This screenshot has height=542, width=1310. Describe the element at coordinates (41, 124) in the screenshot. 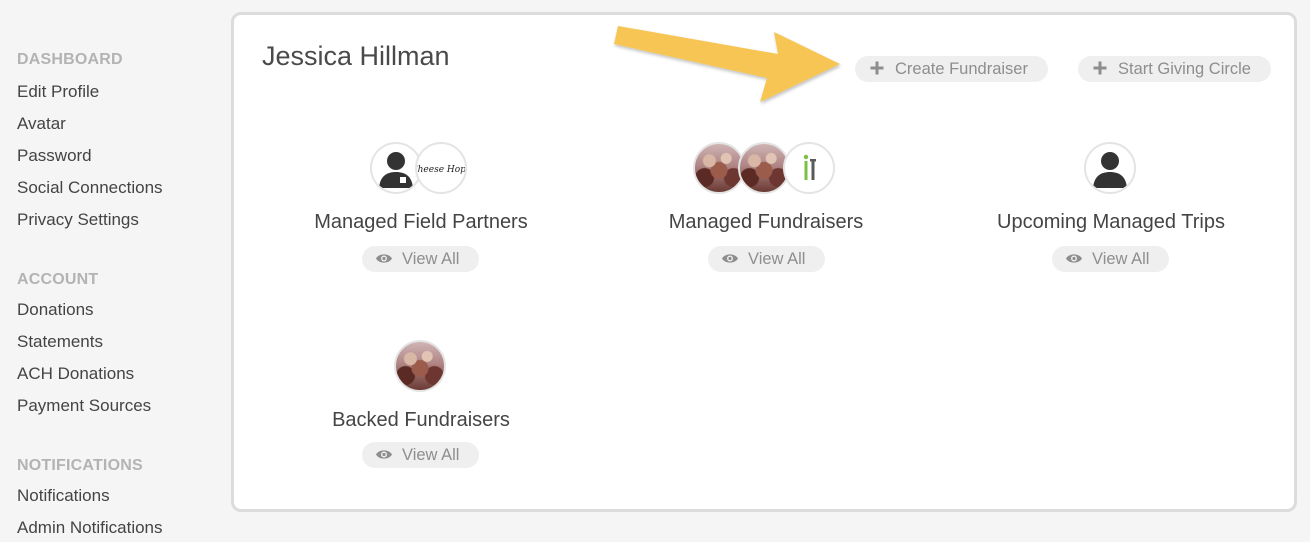

I see `sidebar-item-avatar: Avatar` at that location.